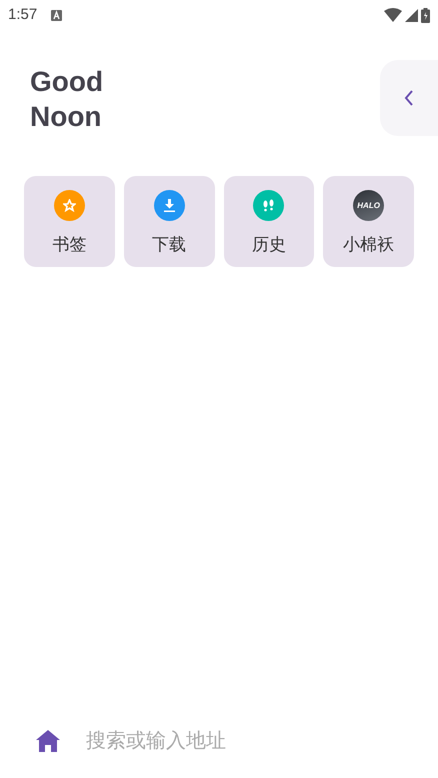 Image resolution: width=438 pixels, height=778 pixels. Describe the element at coordinates (56, 15) in the screenshot. I see `keyboard-icon` at that location.